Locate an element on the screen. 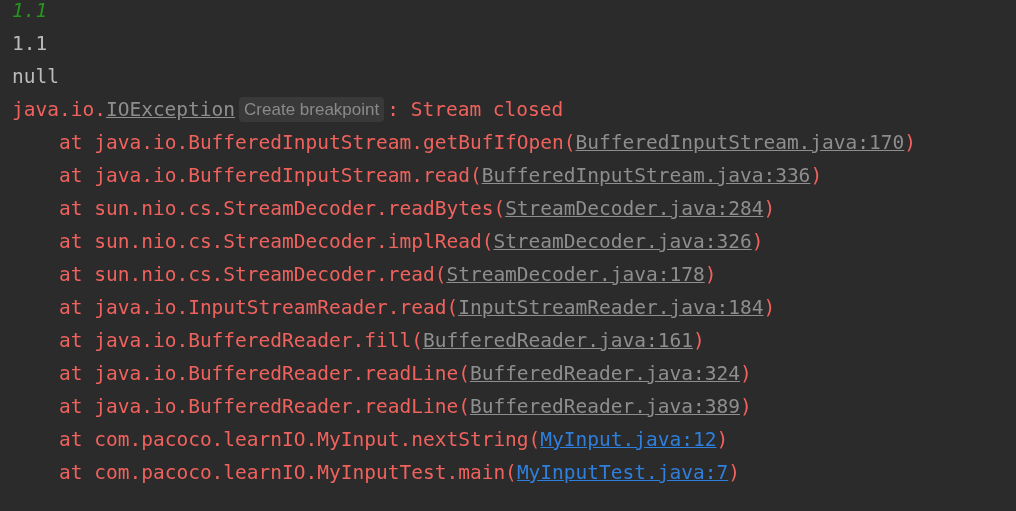 The image size is (1016, 511). source-link: BufferedReader.java:389 is located at coordinates (604, 406).